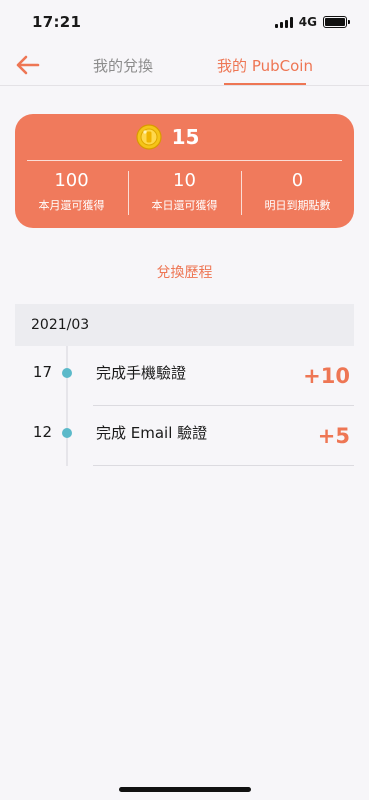 This screenshot has height=800, width=369. Describe the element at coordinates (148, 137) in the screenshot. I see `coin-icon` at that location.